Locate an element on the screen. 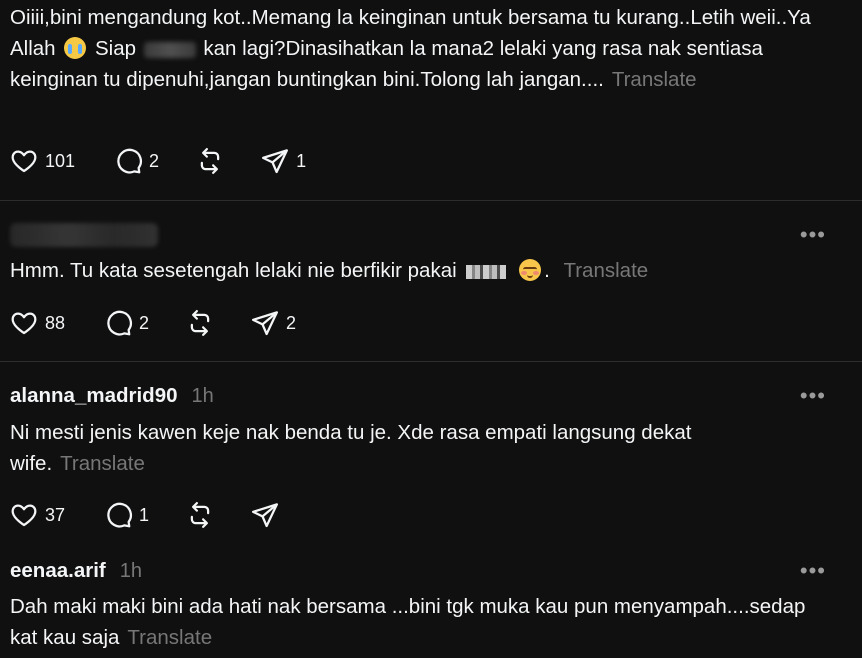 The height and width of the screenshot is (658, 862). like-button: 88 is located at coordinates (37, 323).